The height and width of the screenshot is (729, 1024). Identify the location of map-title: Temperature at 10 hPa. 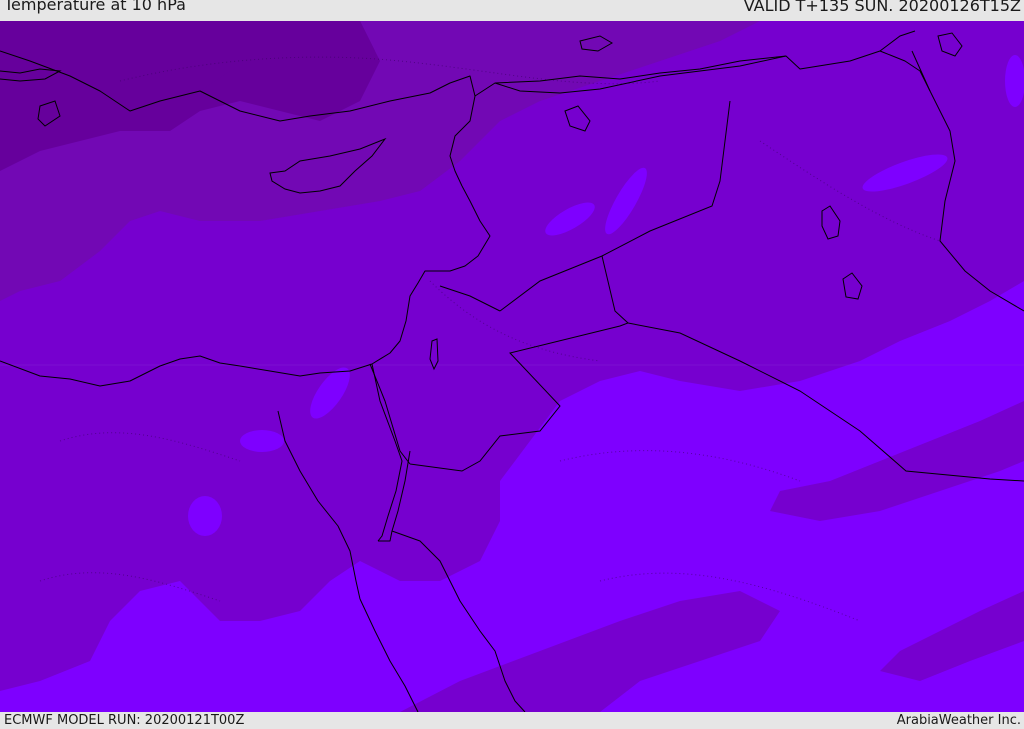
(95, 7).